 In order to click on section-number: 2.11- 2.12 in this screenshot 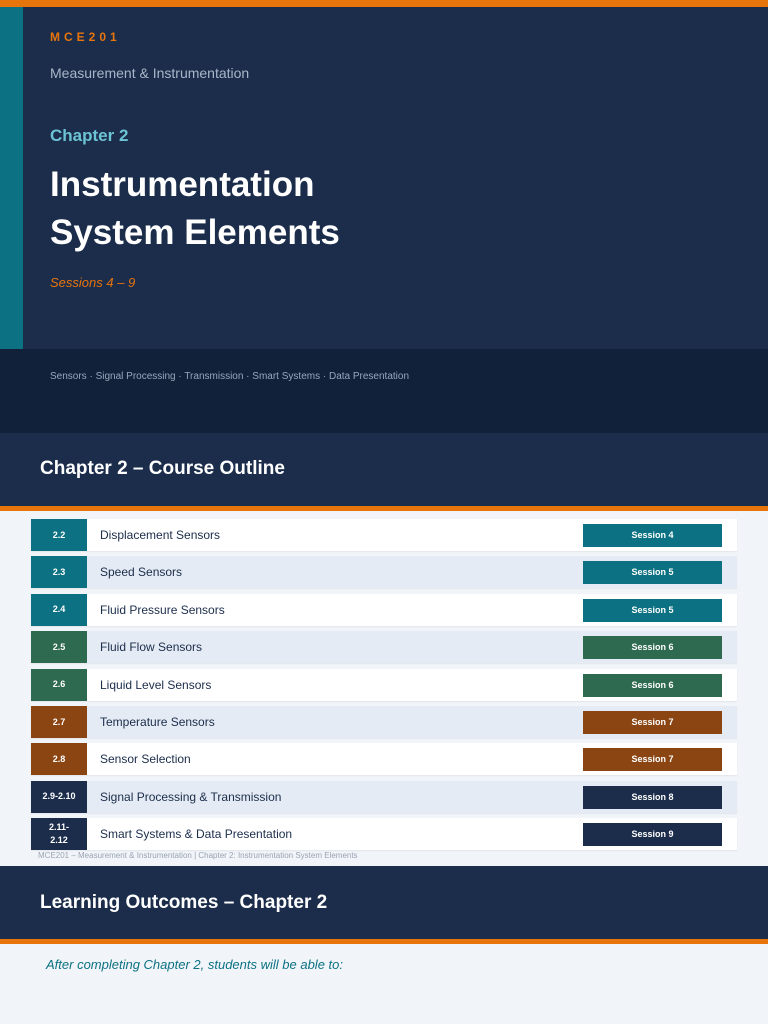, I will do `click(59, 834)`.